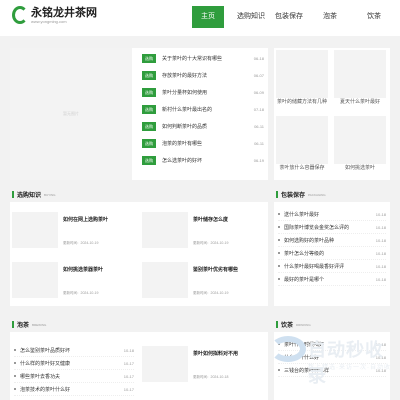 This screenshot has height=400, width=400. I want to click on news-date: 07-18, so click(258, 109).